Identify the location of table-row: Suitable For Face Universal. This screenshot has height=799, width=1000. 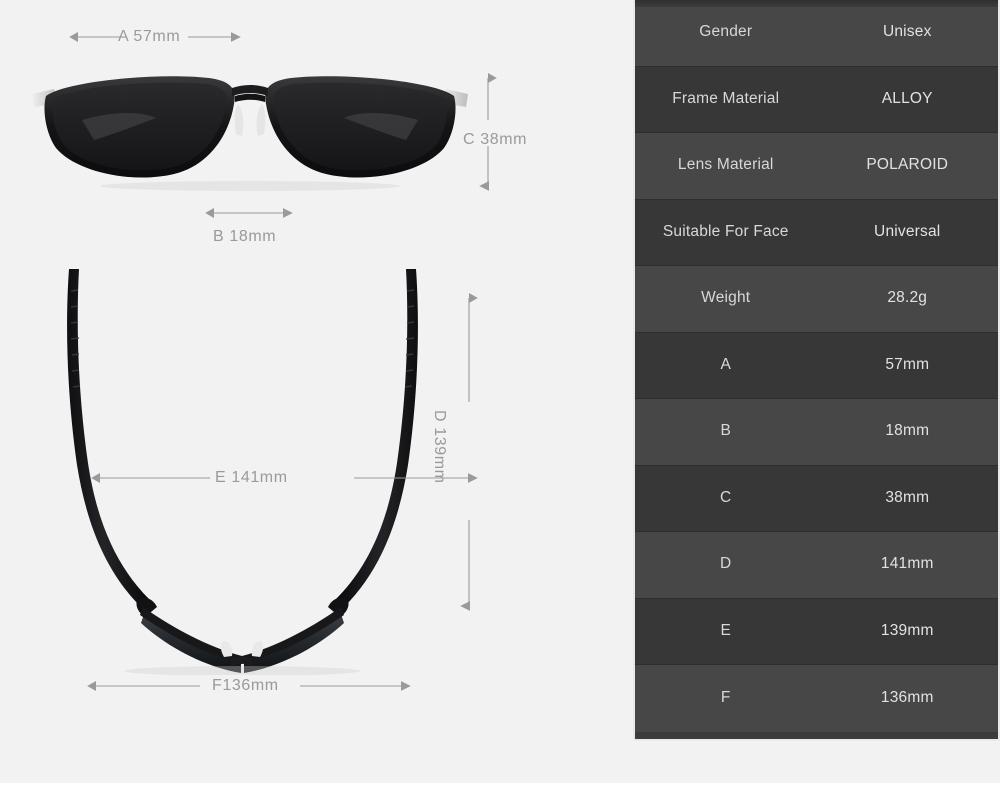
(816, 232).